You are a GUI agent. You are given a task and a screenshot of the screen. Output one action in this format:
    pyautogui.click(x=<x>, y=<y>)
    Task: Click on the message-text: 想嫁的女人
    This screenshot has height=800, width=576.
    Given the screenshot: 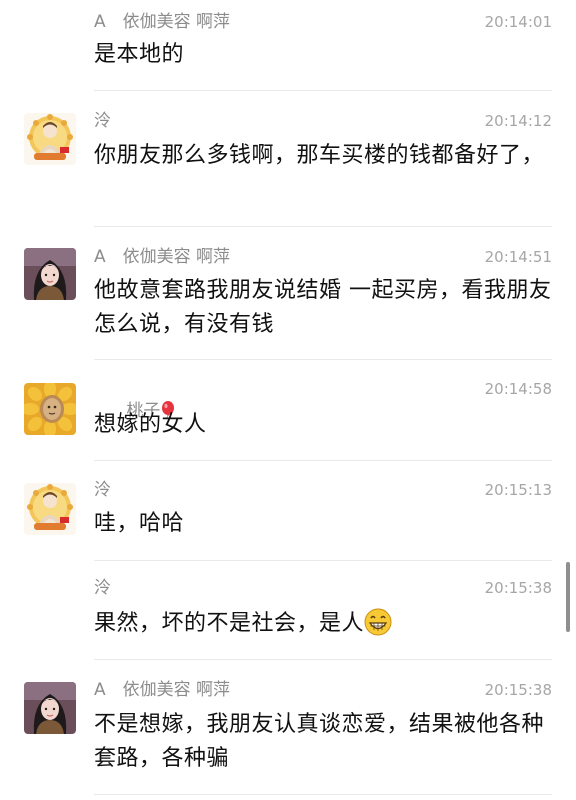 What is the action you would take?
    pyautogui.click(x=150, y=424)
    